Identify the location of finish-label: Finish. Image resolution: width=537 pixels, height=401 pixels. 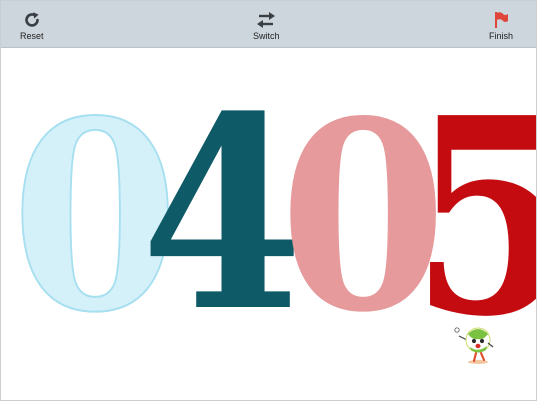
(501, 36).